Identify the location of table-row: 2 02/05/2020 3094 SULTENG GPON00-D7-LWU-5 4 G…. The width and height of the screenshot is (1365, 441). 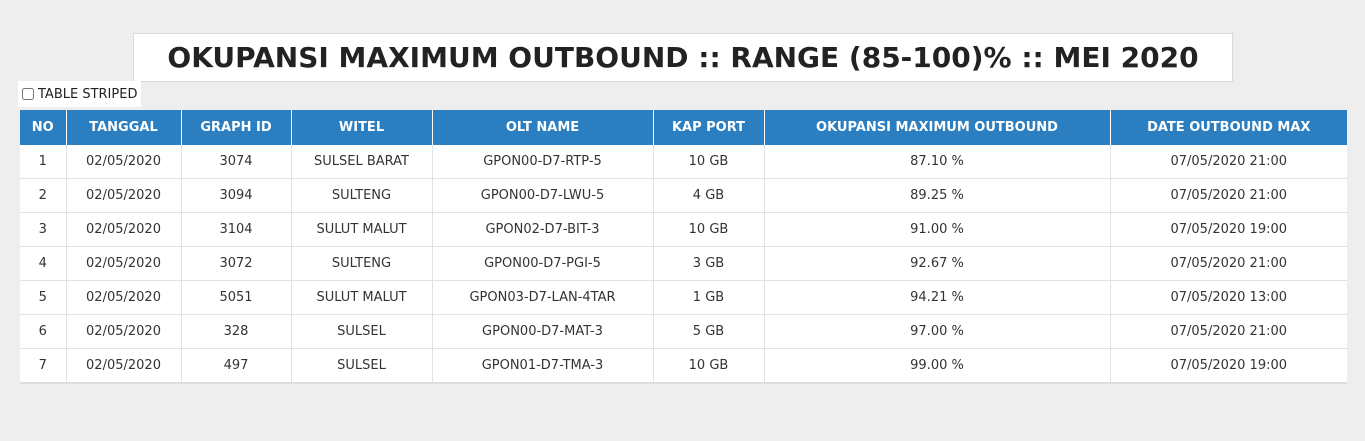
(683, 195).